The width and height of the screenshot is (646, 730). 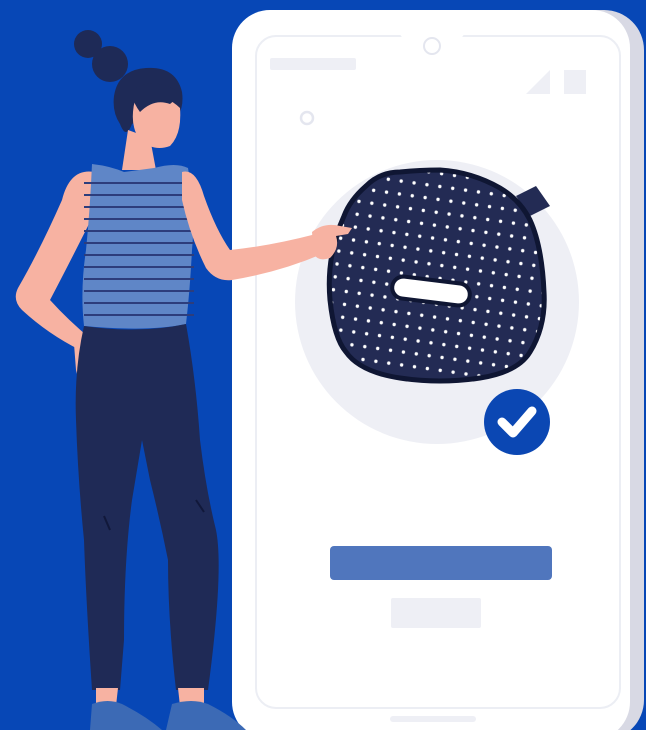 What do you see at coordinates (441, 563) in the screenshot?
I see `primary-button` at bounding box center [441, 563].